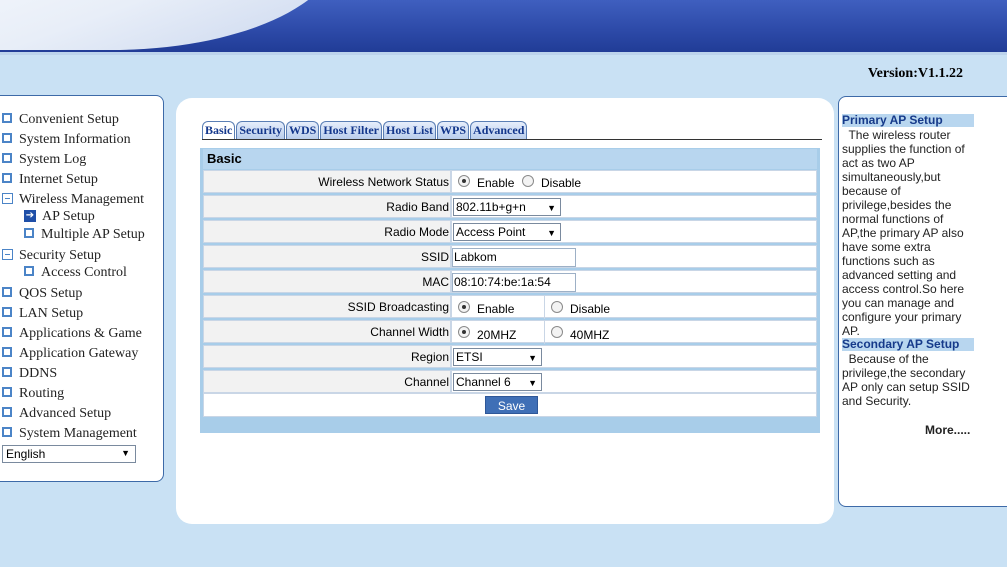 Image resolution: width=1007 pixels, height=567 pixels. Describe the element at coordinates (219, 130) in the screenshot. I see `tab-basic: Basic` at that location.